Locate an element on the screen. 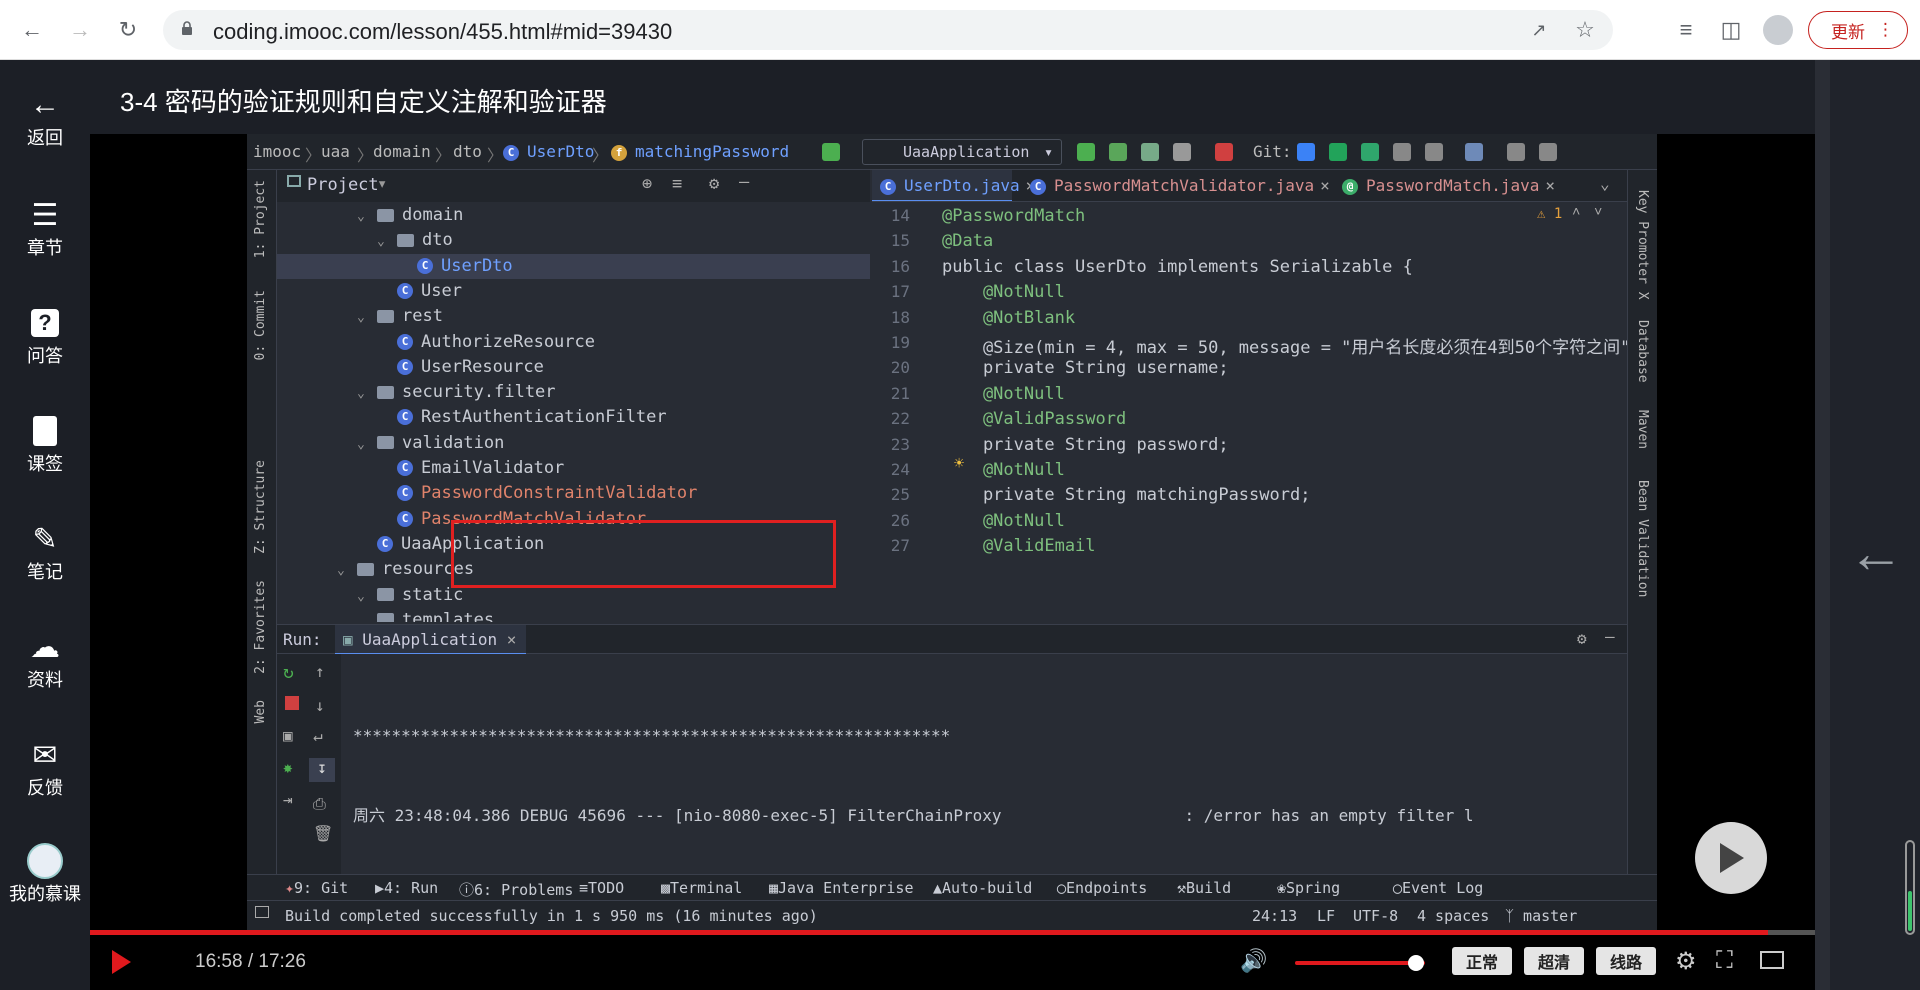 The height and width of the screenshot is (990, 1920). run-tab: ▣ UaaApplication × is located at coordinates (431, 640).